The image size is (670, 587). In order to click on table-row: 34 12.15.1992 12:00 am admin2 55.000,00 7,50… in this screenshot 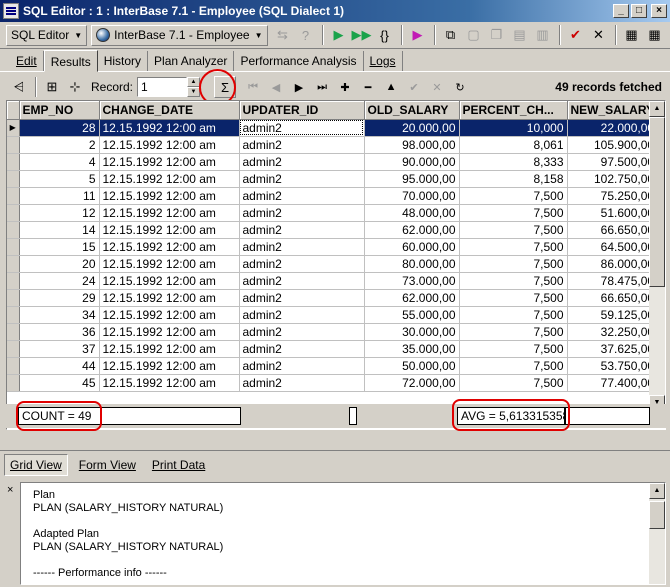, I will do `click(333, 315)`.